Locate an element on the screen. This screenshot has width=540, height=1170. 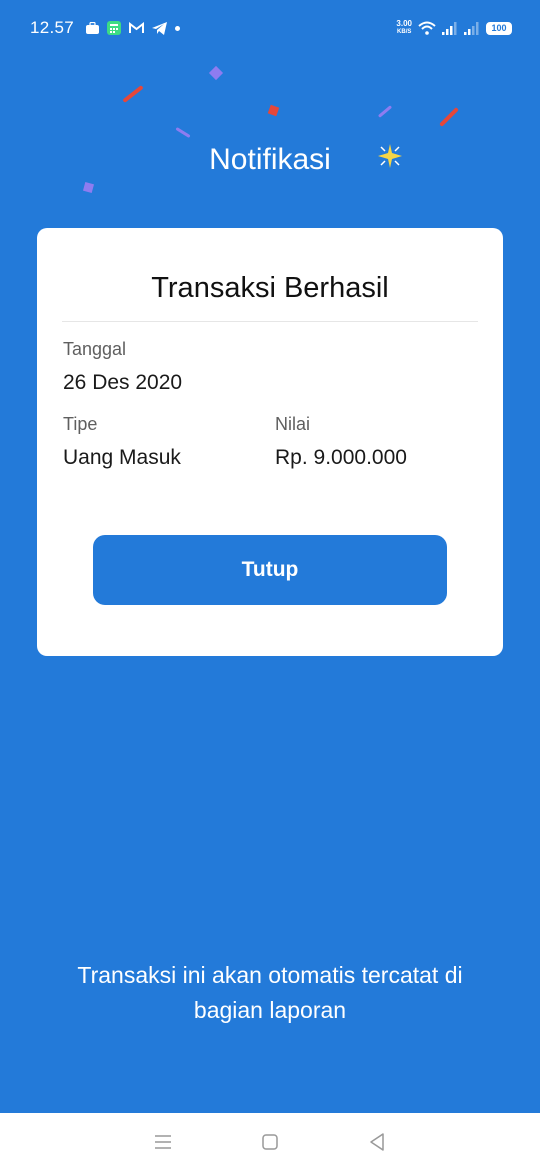
net-speed-unit: KB/S is located at coordinates (404, 32).